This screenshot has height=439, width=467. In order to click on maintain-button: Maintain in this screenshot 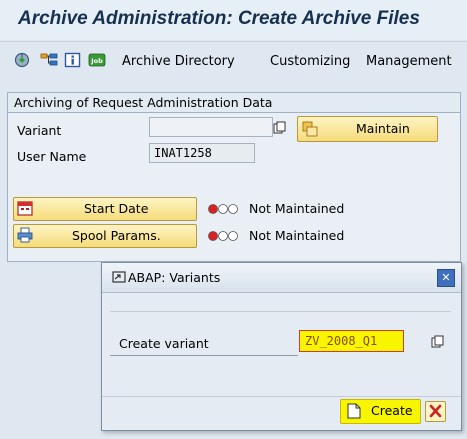, I will do `click(367, 129)`.